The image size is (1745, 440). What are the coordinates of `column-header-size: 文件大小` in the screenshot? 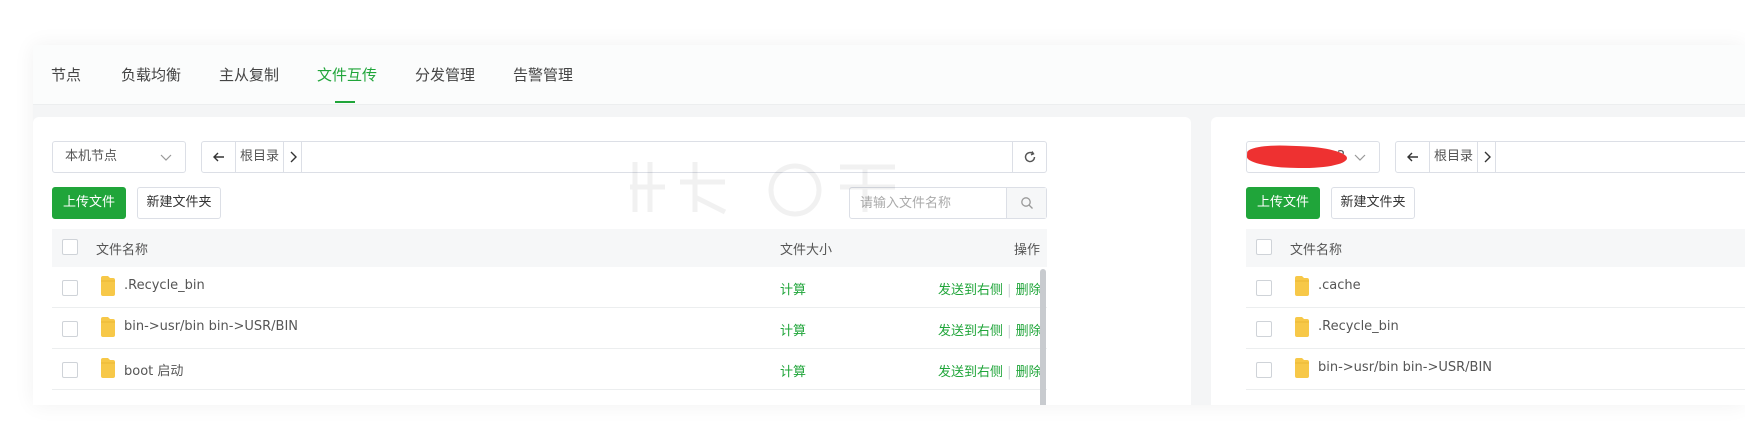 It's located at (806, 250).